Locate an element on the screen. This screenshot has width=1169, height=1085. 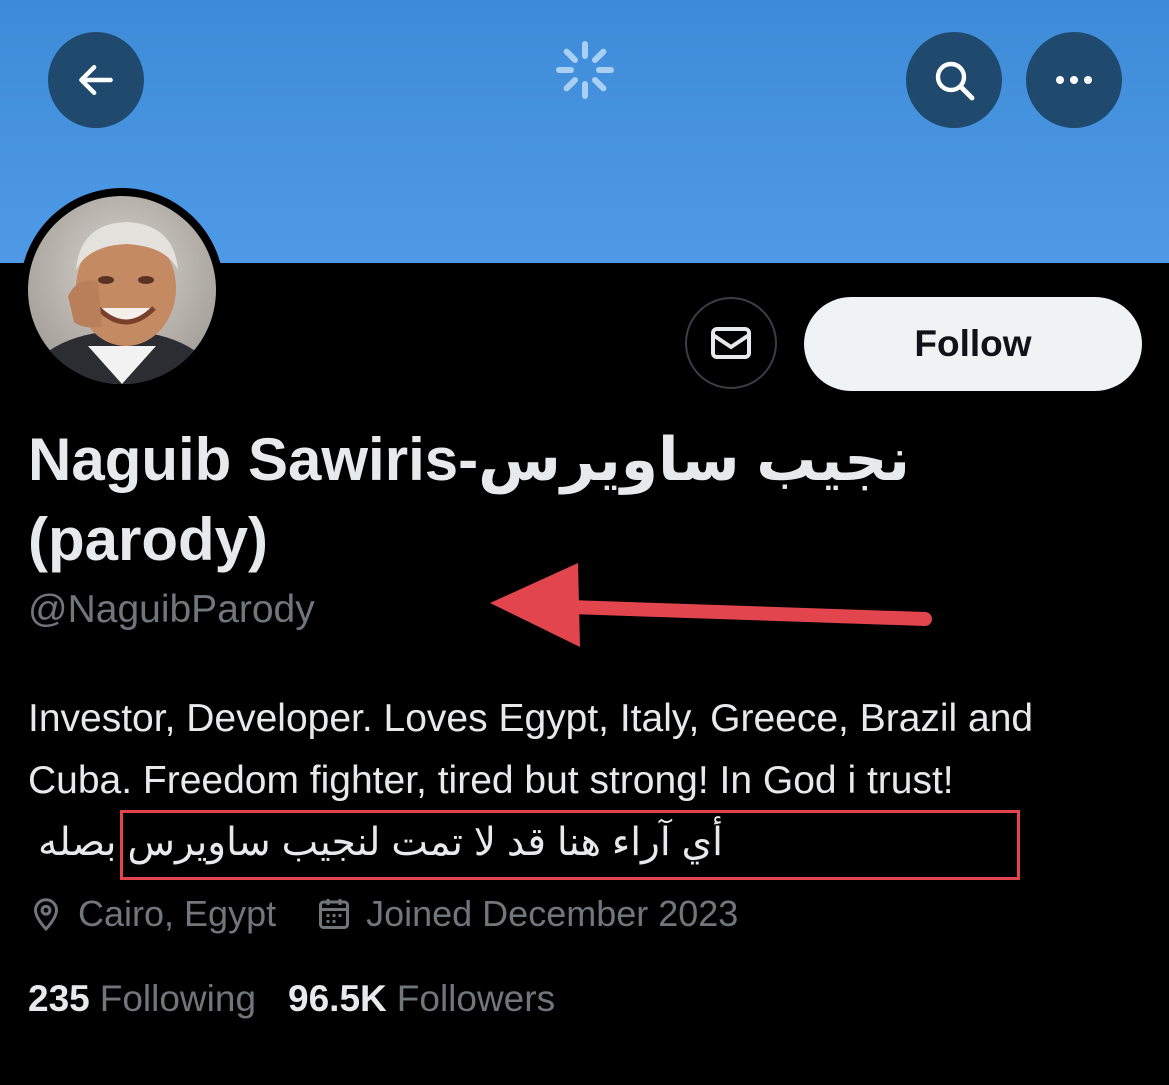
arrow-left-icon is located at coordinates (96, 80).